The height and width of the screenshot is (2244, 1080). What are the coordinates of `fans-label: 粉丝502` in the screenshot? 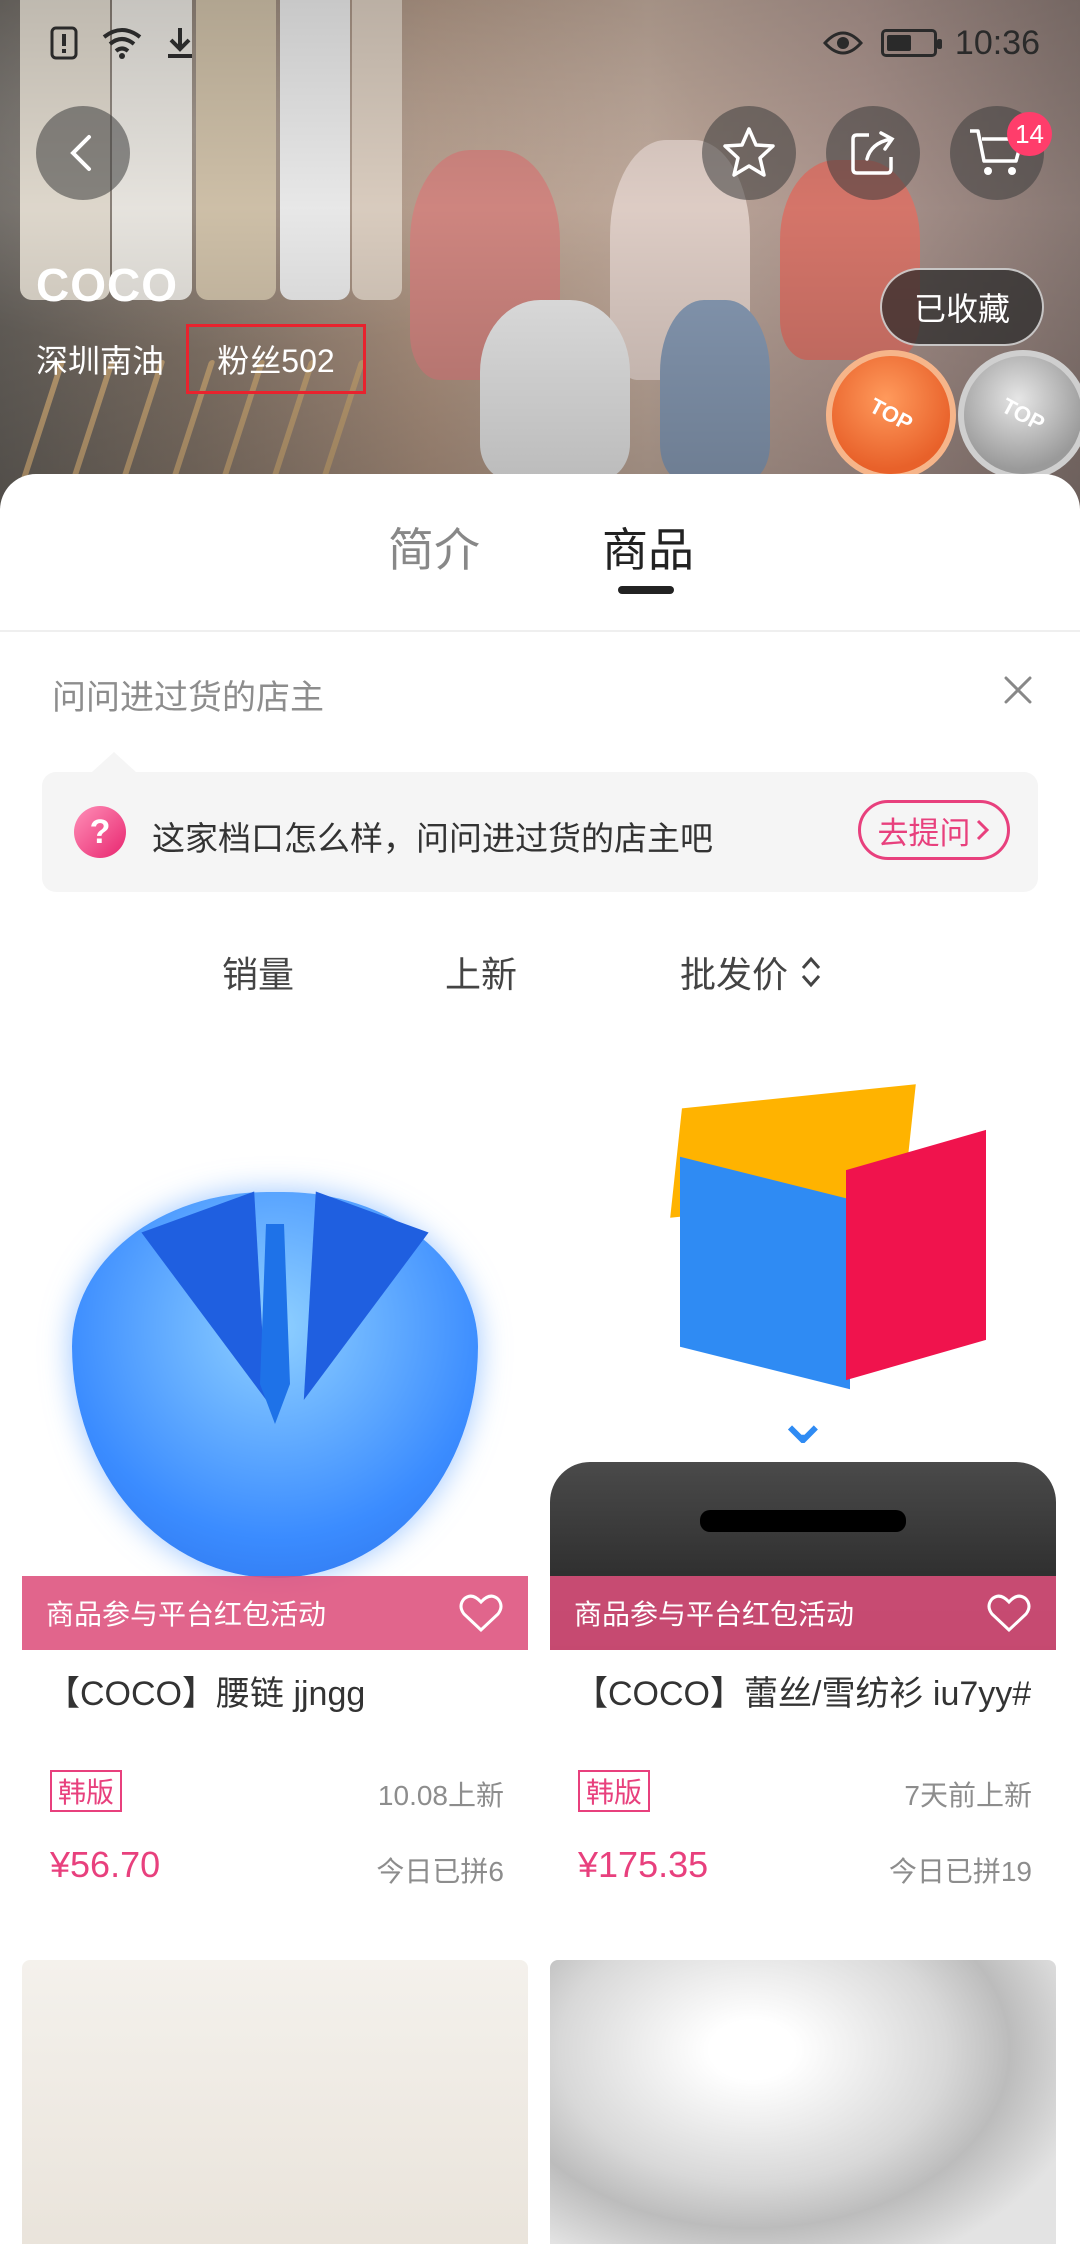 It's located at (276, 361).